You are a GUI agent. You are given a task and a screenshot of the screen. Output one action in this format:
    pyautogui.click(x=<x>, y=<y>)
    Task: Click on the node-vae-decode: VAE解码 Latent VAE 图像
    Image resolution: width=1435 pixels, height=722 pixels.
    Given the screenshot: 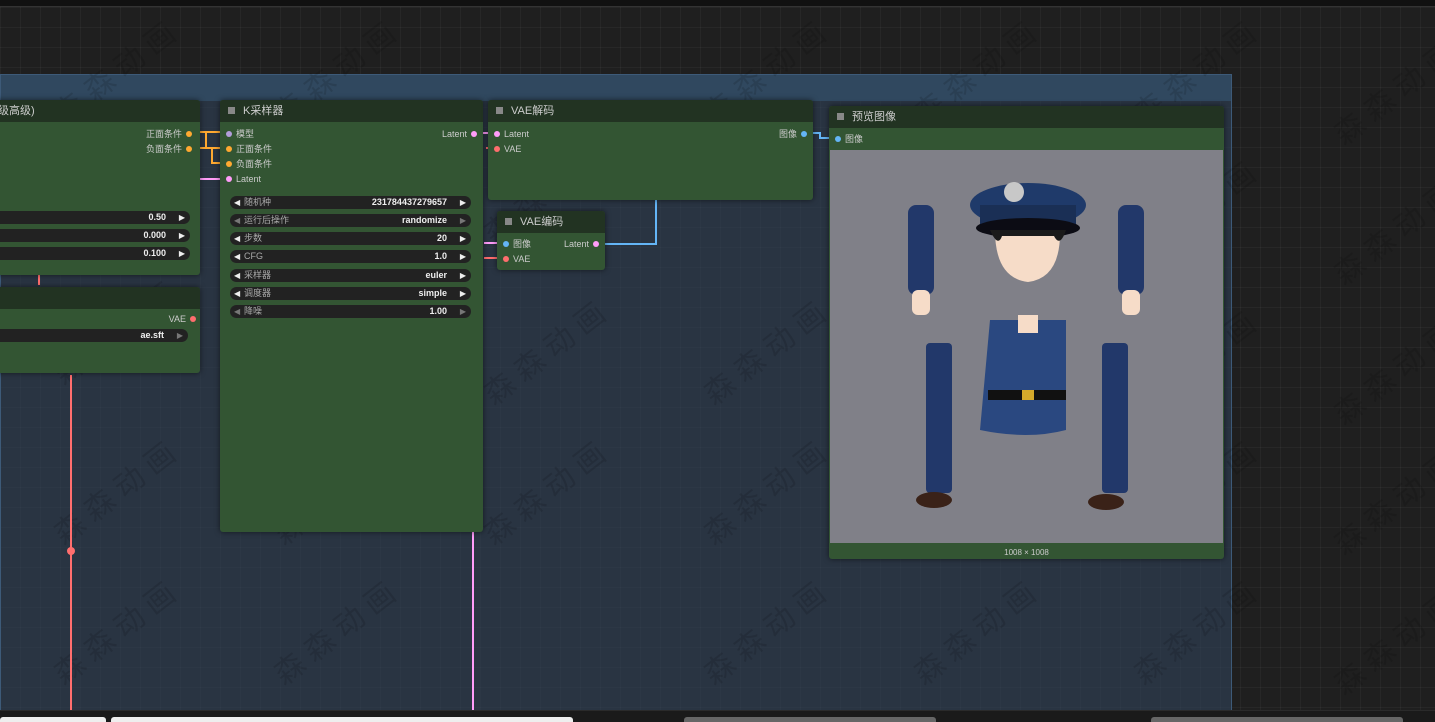 What is the action you would take?
    pyautogui.click(x=650, y=150)
    